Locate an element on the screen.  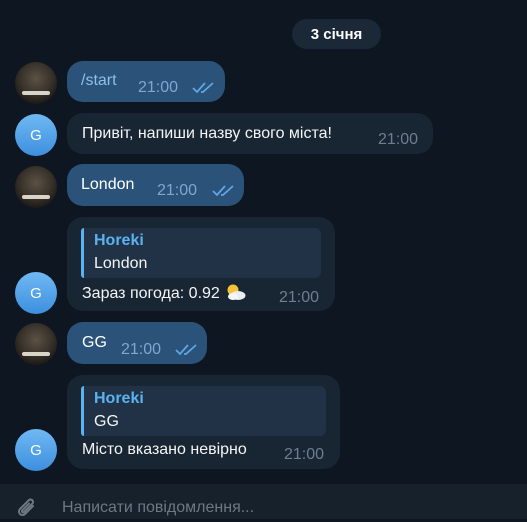
reply-text: London is located at coordinates (121, 263).